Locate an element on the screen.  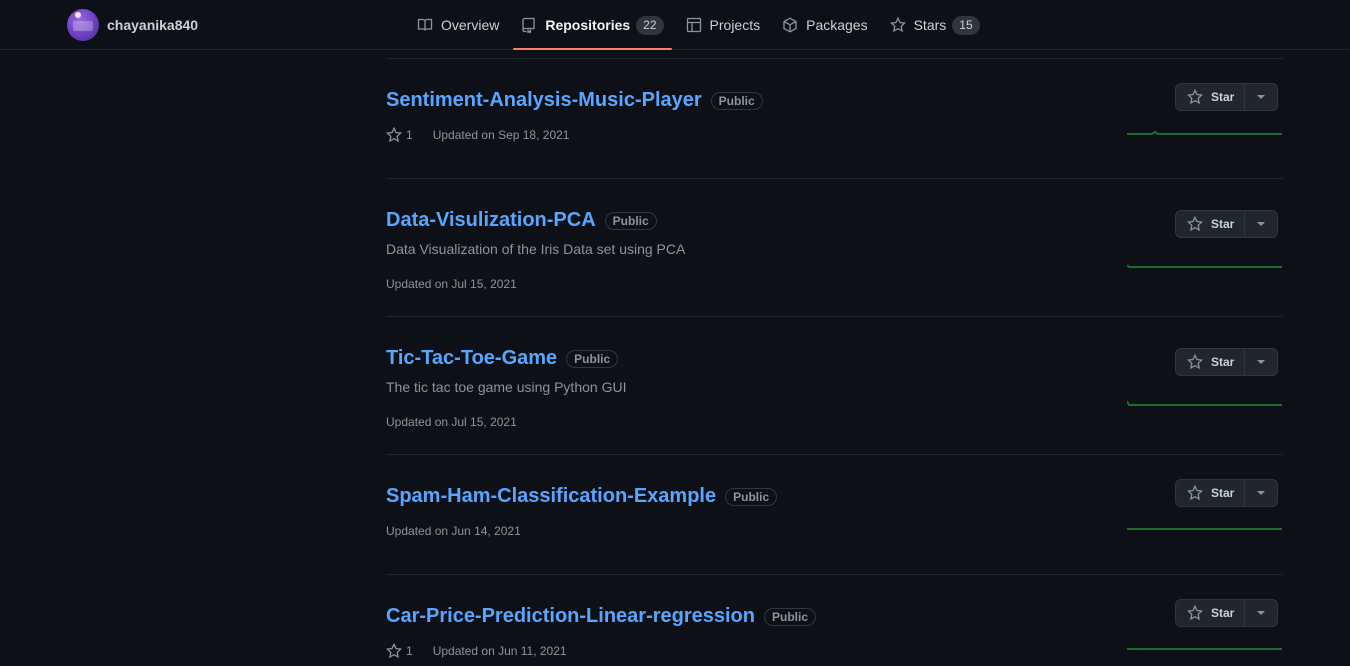
tab-projects: Projects is located at coordinates (723, 25).